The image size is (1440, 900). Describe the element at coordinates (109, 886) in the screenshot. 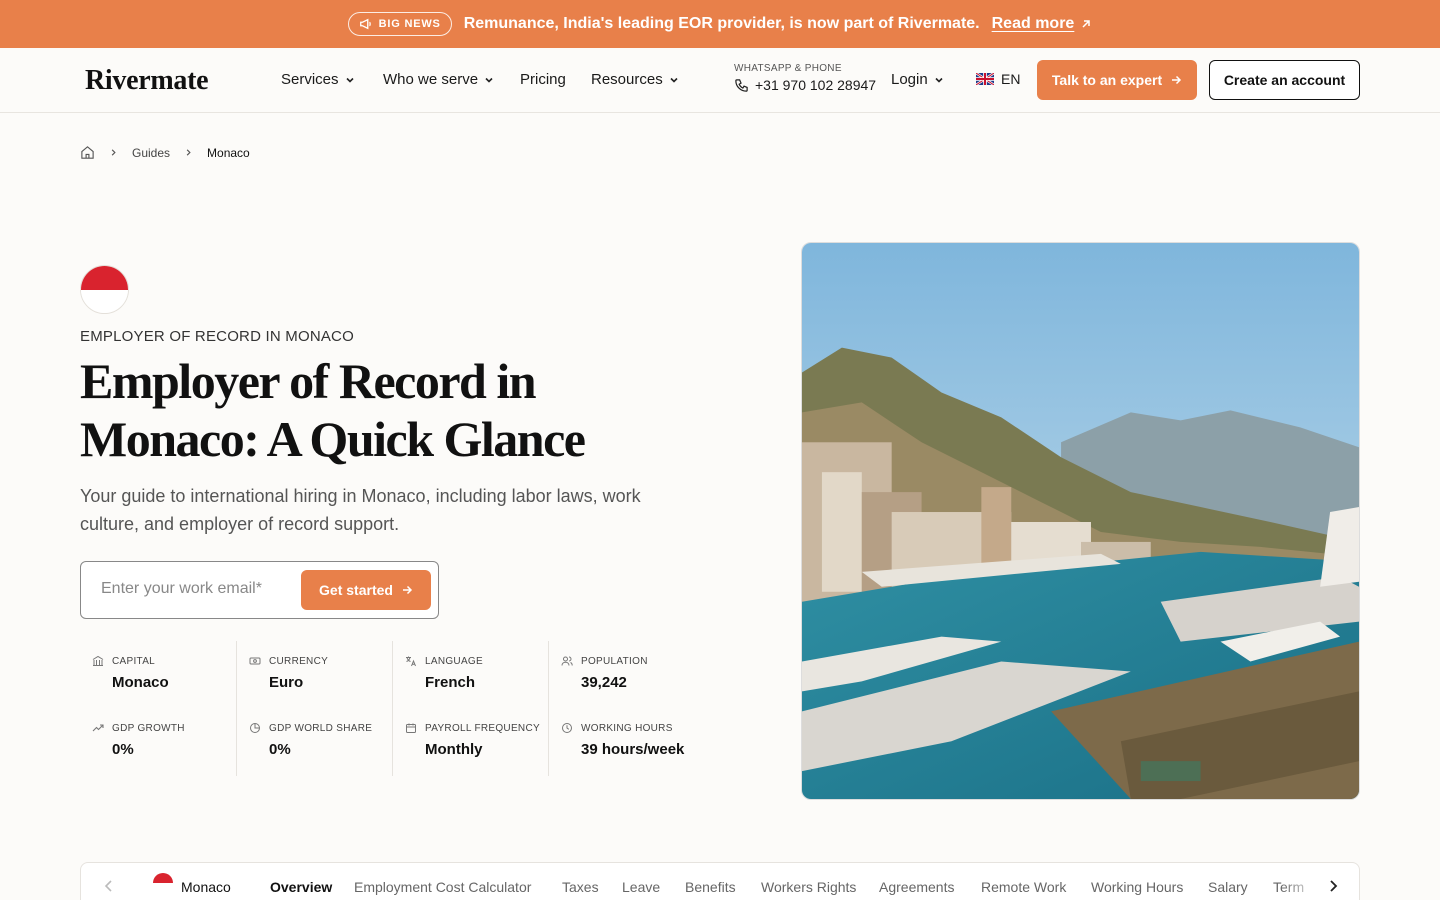

I see `chevron-left-icon` at that location.